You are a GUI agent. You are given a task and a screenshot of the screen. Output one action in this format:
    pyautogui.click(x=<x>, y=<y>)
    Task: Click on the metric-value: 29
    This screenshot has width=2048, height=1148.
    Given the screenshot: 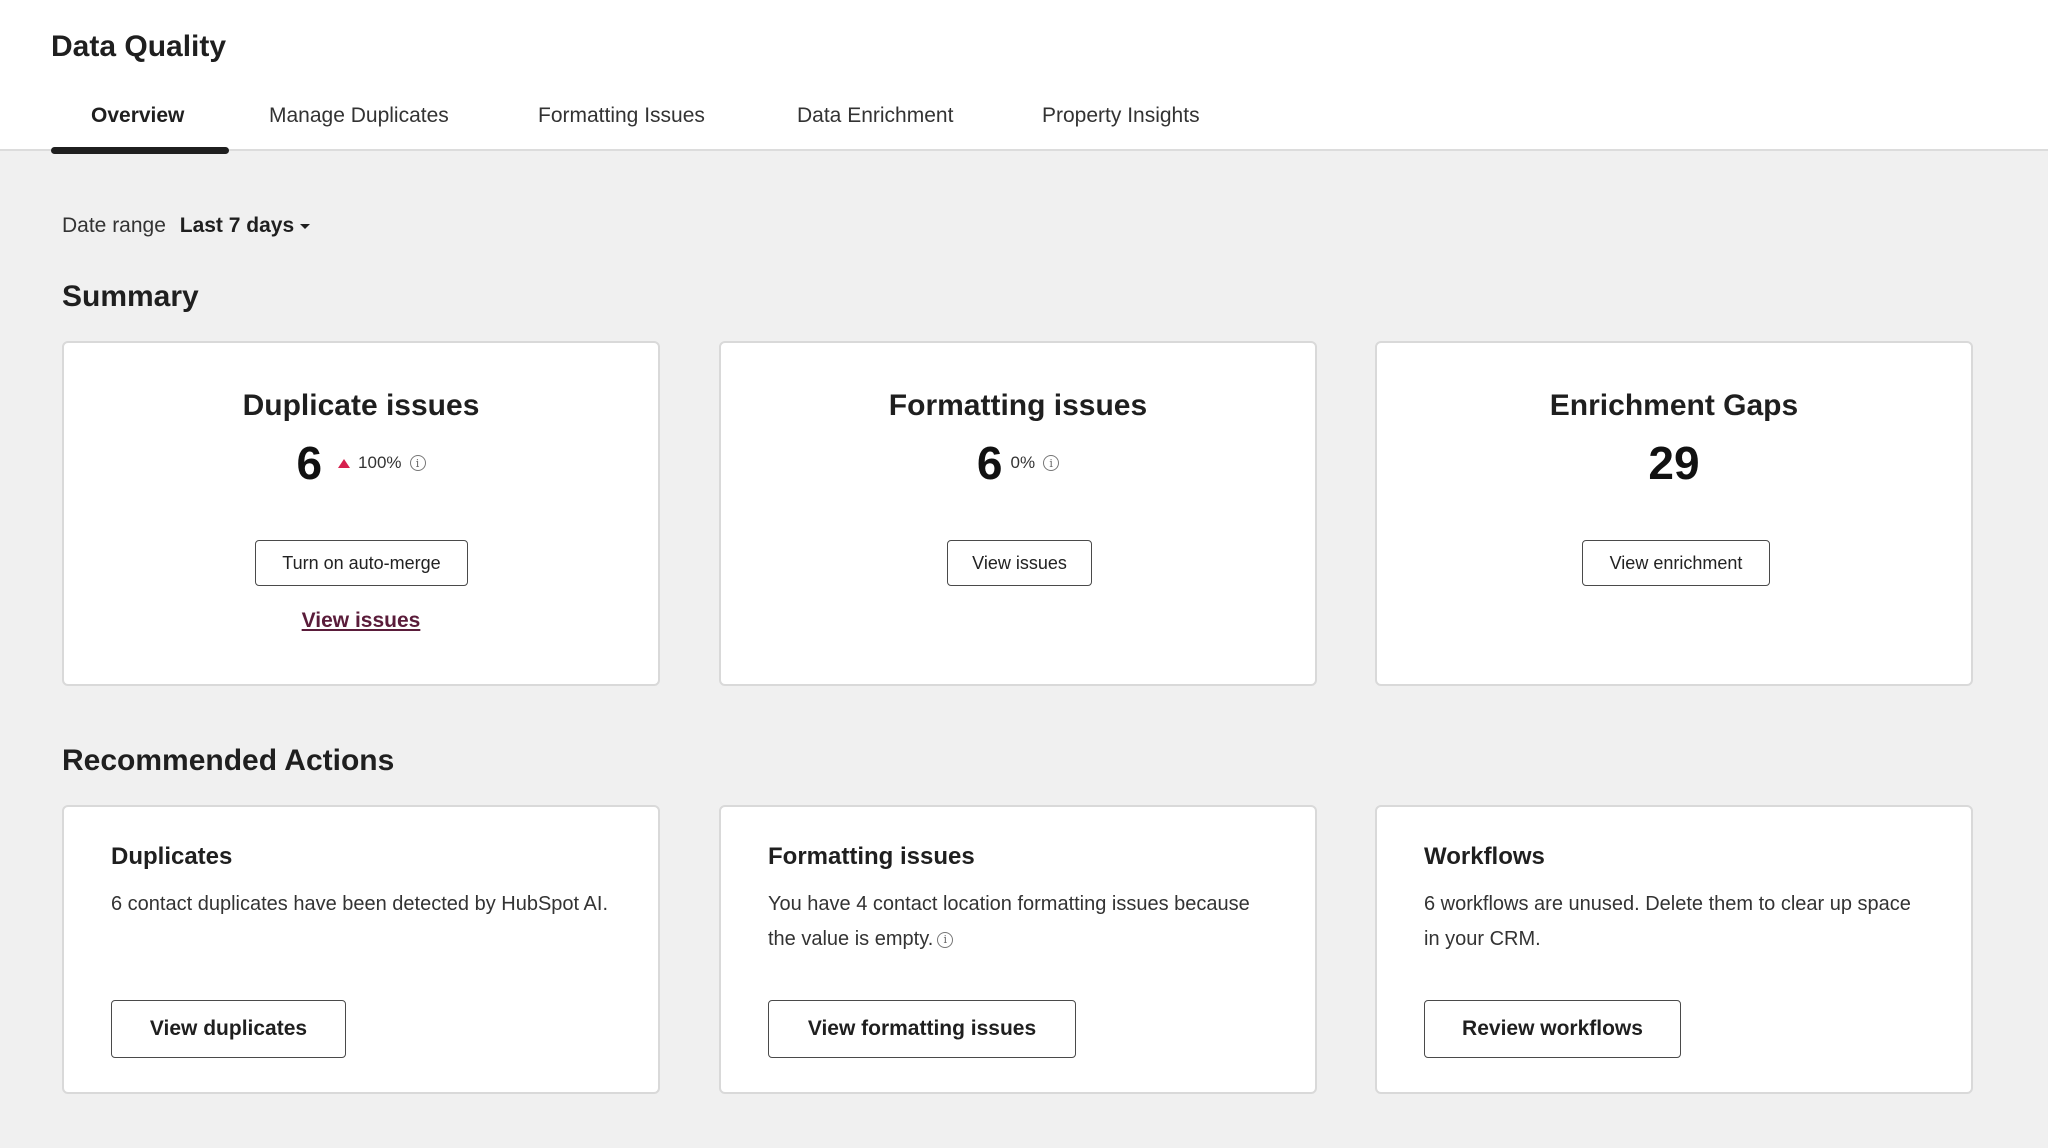 What is the action you would take?
    pyautogui.click(x=1674, y=463)
    